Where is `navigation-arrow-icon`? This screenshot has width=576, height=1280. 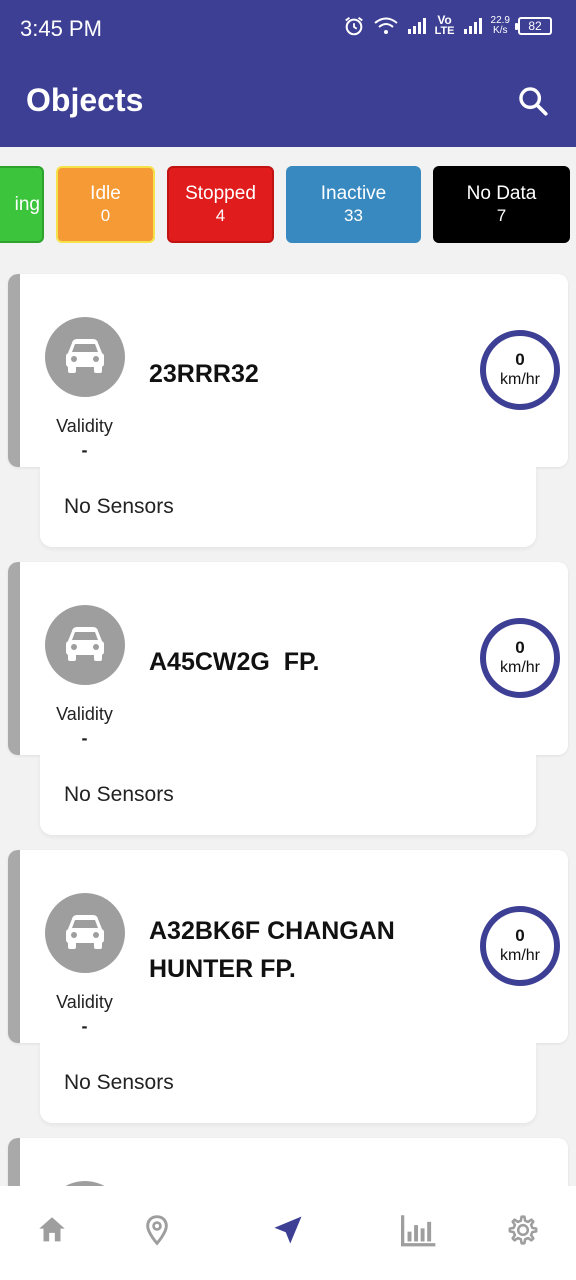
navigation-arrow-icon is located at coordinates (288, 1230).